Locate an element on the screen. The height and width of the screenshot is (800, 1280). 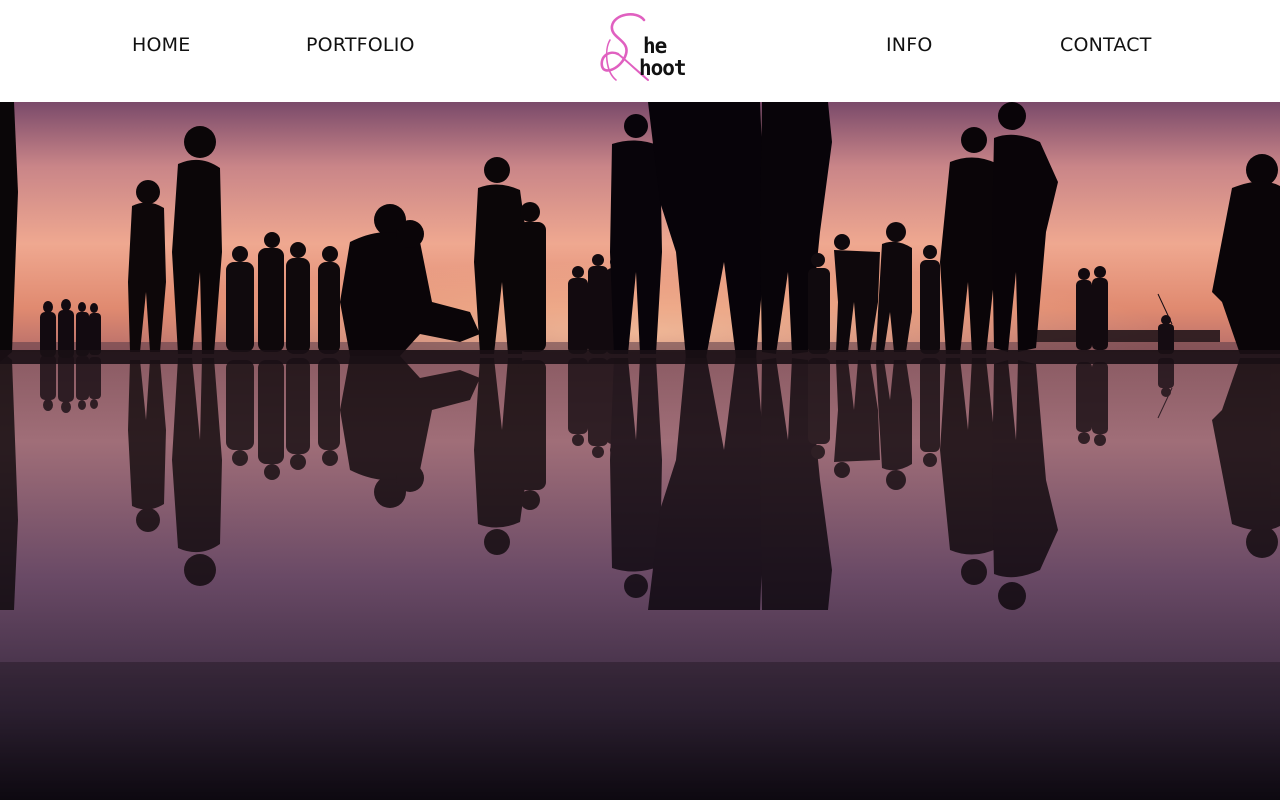
site-logo: he hoot is located at coordinates (642, 50).